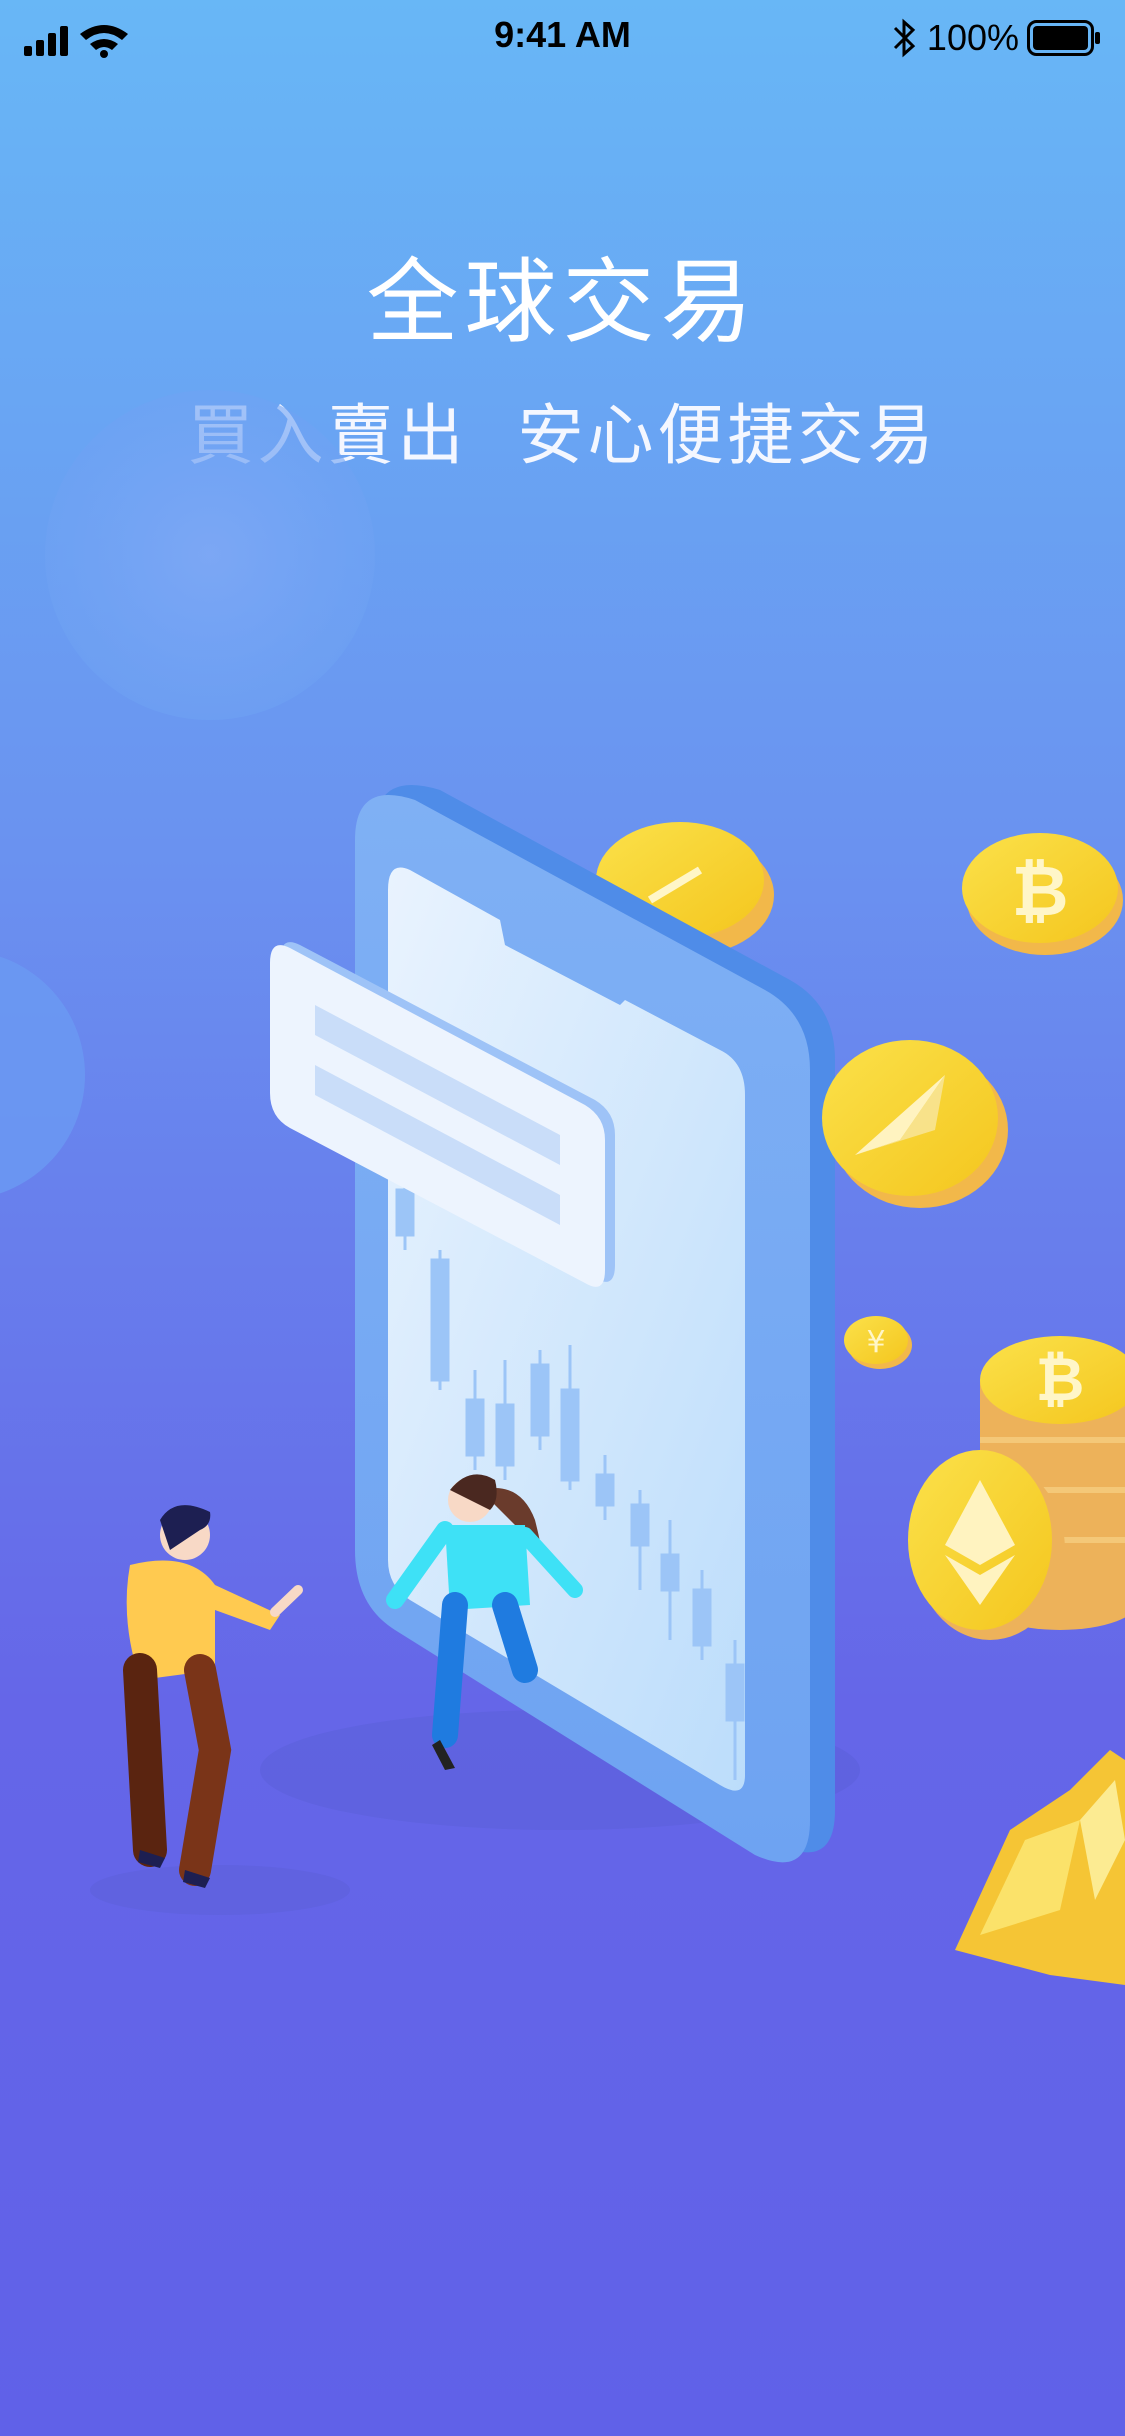 The image size is (1125, 2436). What do you see at coordinates (213, 1696) in the screenshot?
I see `man-figure-icon` at bounding box center [213, 1696].